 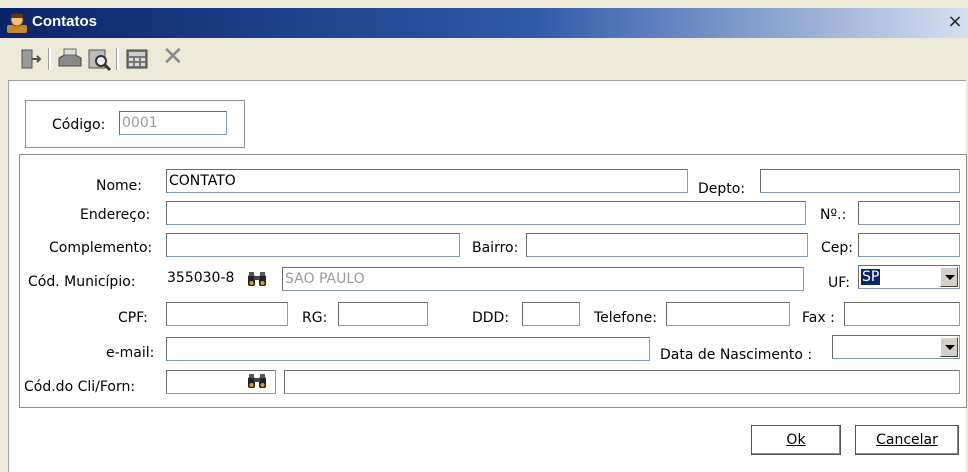 What do you see at coordinates (796, 440) in the screenshot?
I see `ok-button: Ok` at bounding box center [796, 440].